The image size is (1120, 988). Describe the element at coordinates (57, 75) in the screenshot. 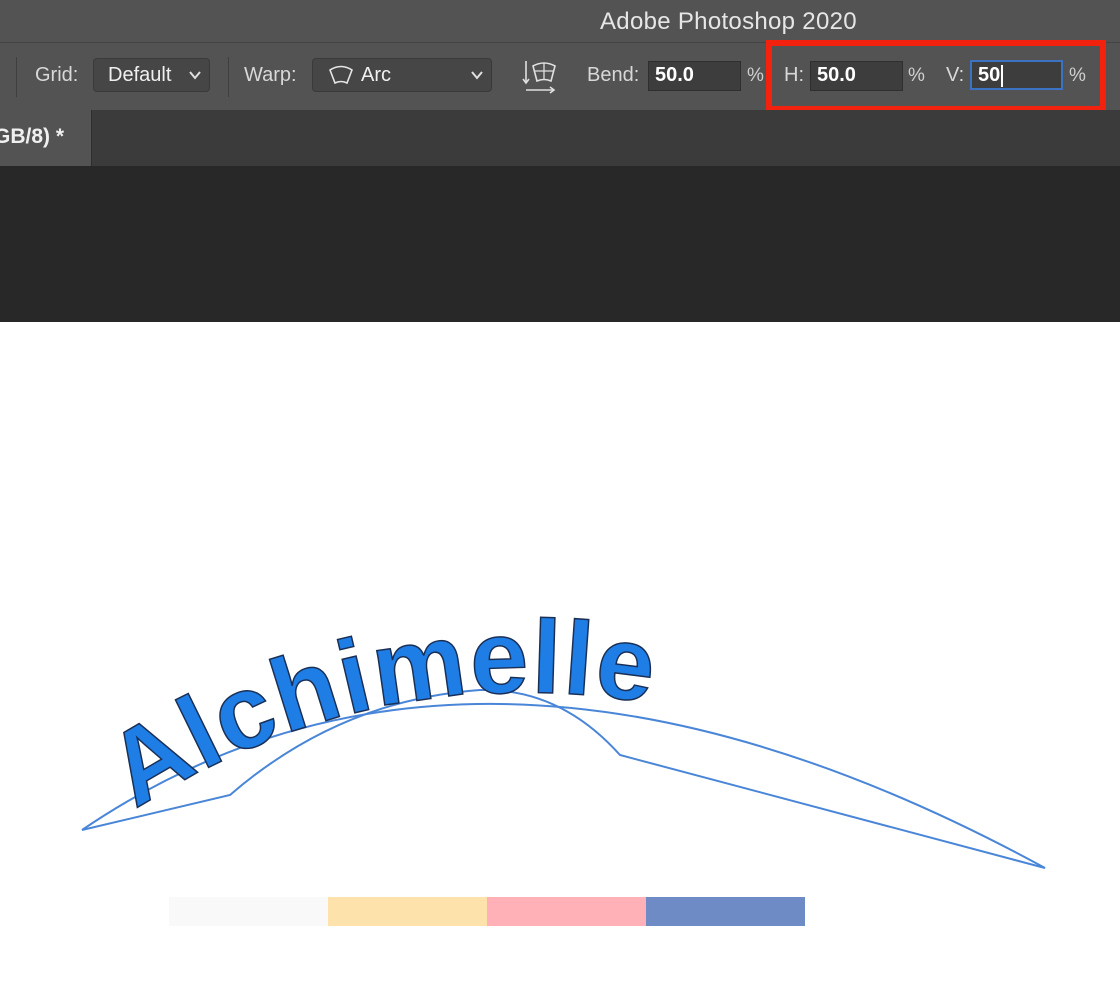

I see `grid-label: Grid:` at that location.